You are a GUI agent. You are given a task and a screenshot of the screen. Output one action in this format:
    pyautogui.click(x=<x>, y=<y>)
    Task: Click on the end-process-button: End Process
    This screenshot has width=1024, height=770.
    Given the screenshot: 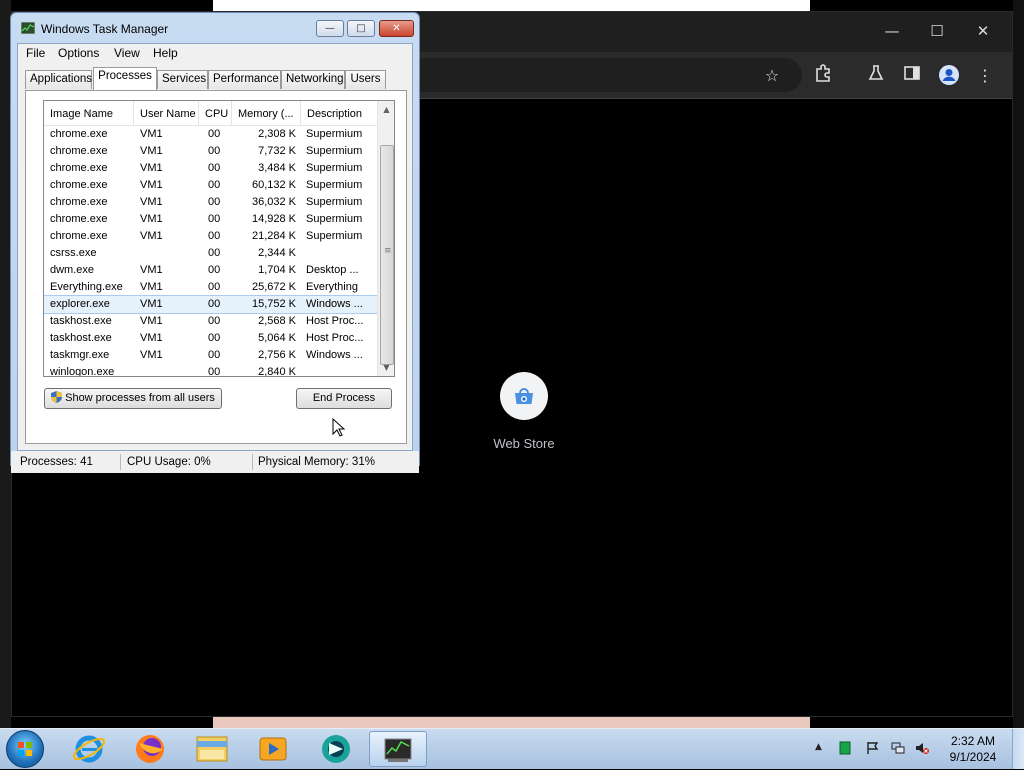 What is the action you would take?
    pyautogui.click(x=344, y=398)
    